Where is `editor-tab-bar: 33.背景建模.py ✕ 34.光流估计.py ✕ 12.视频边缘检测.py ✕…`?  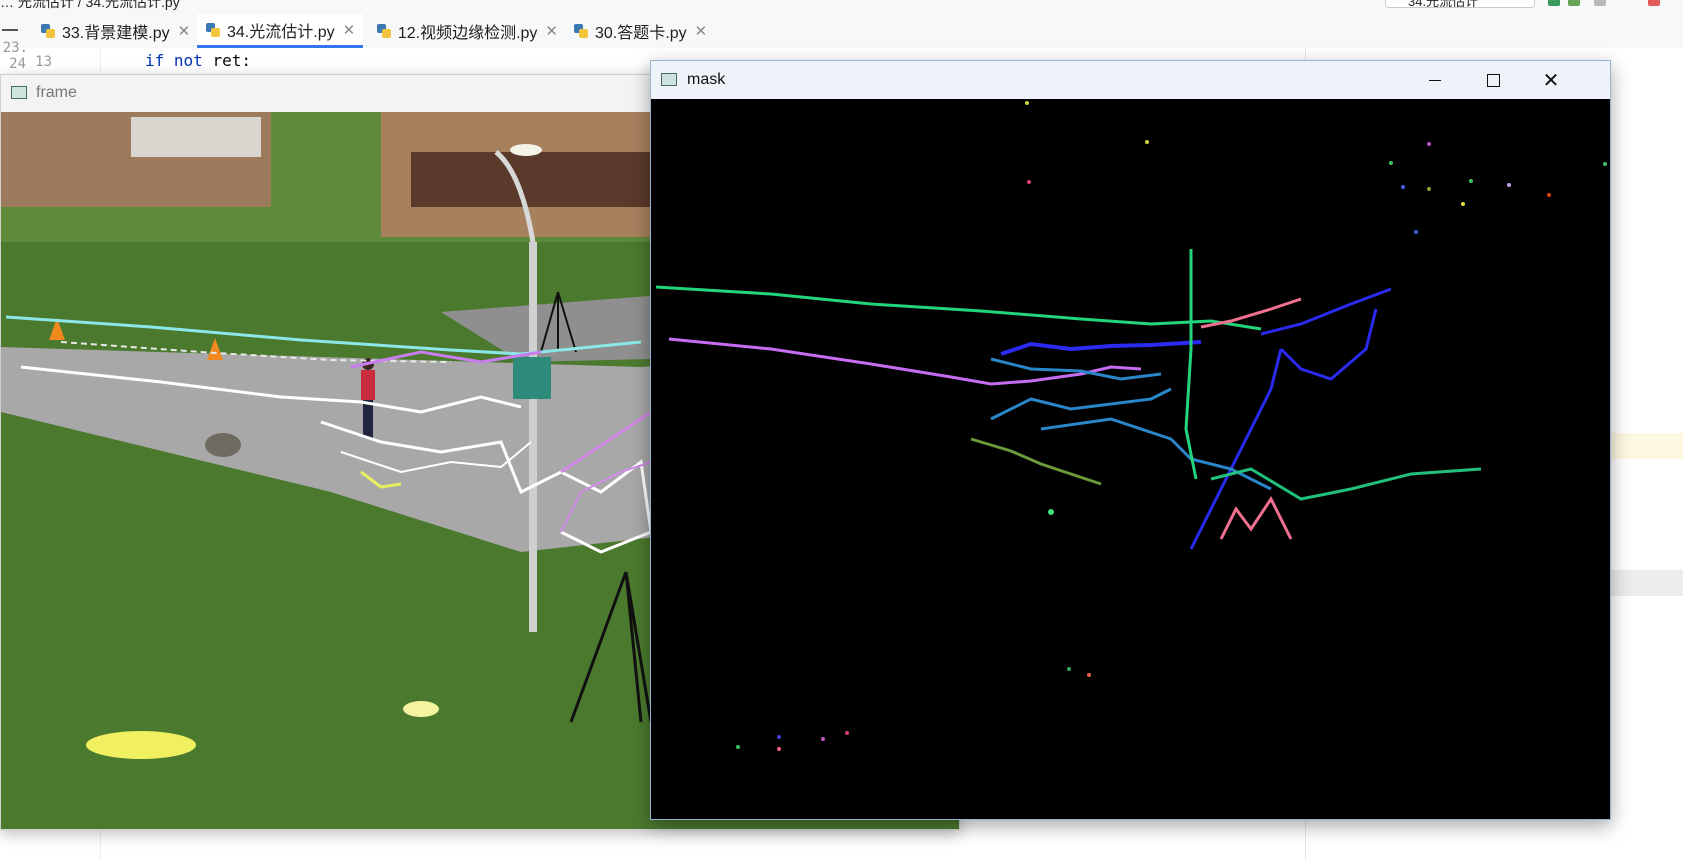
editor-tab-bar: 33.背景建模.py ✕ 34.光流估计.py ✕ 12.视频边缘检测.py ✕… is located at coordinates (841, 31).